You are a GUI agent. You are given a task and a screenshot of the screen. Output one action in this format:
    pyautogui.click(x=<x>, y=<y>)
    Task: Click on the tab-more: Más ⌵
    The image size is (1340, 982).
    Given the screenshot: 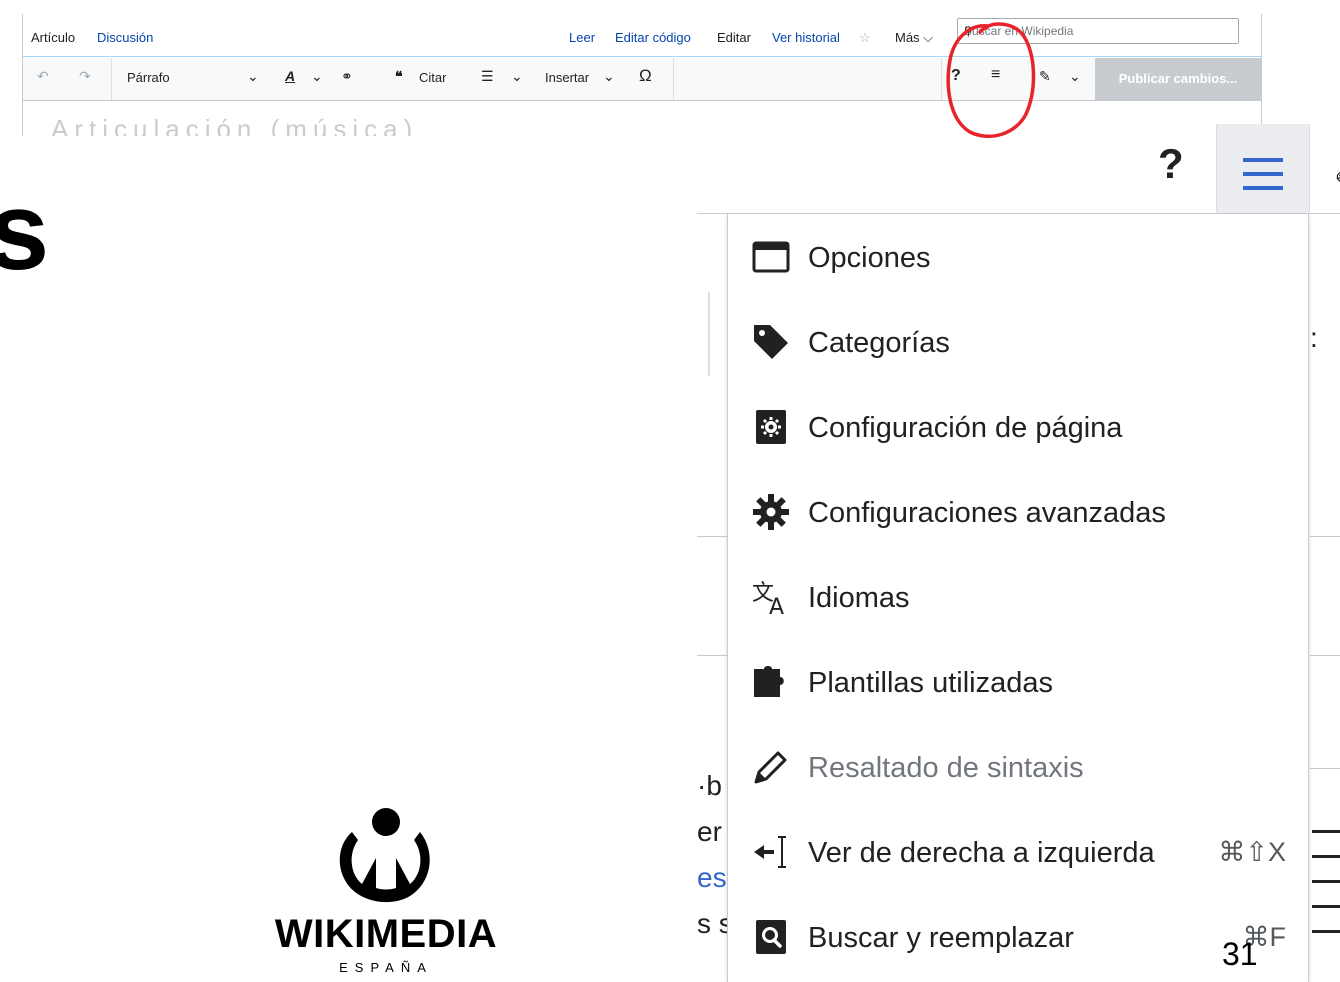 What is the action you would take?
    pyautogui.click(x=914, y=38)
    